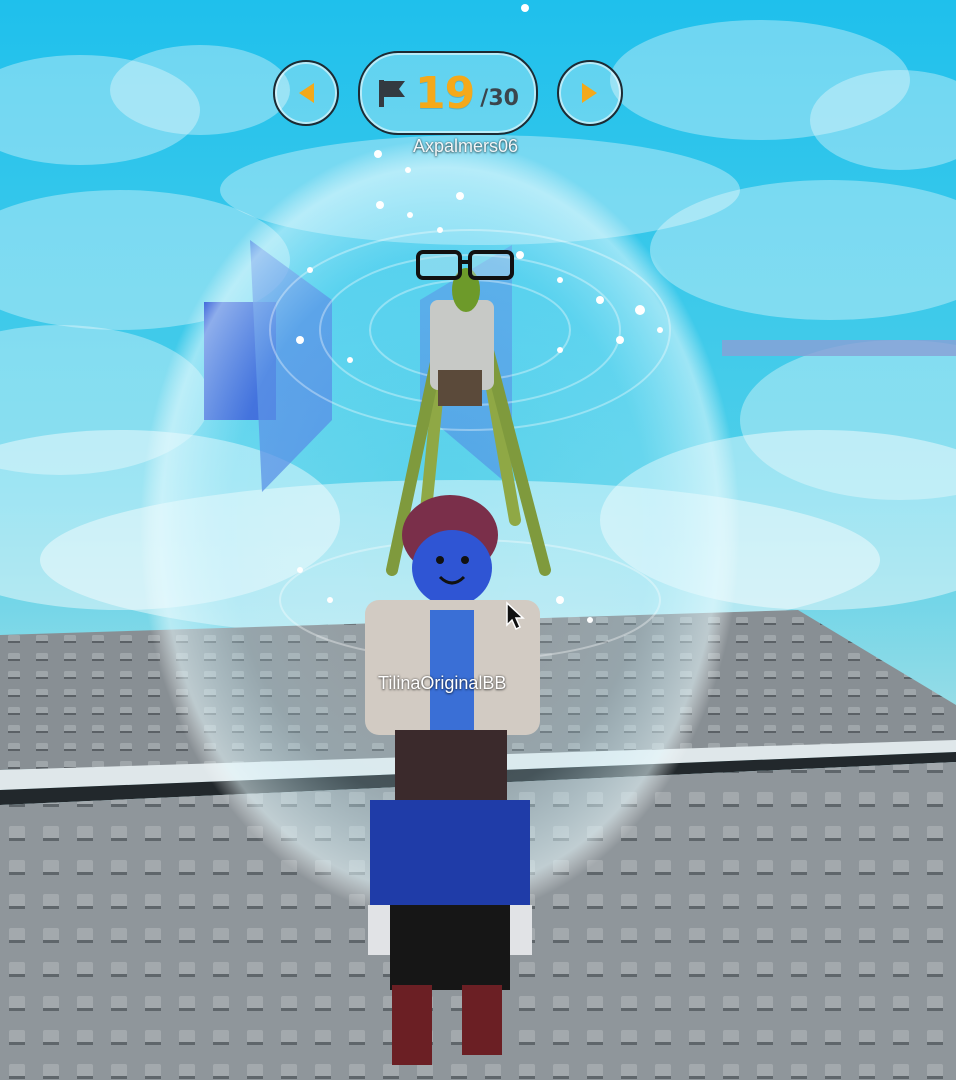  I want to click on player-name-tag-main: TilinaOriginalBB, so click(442, 683).